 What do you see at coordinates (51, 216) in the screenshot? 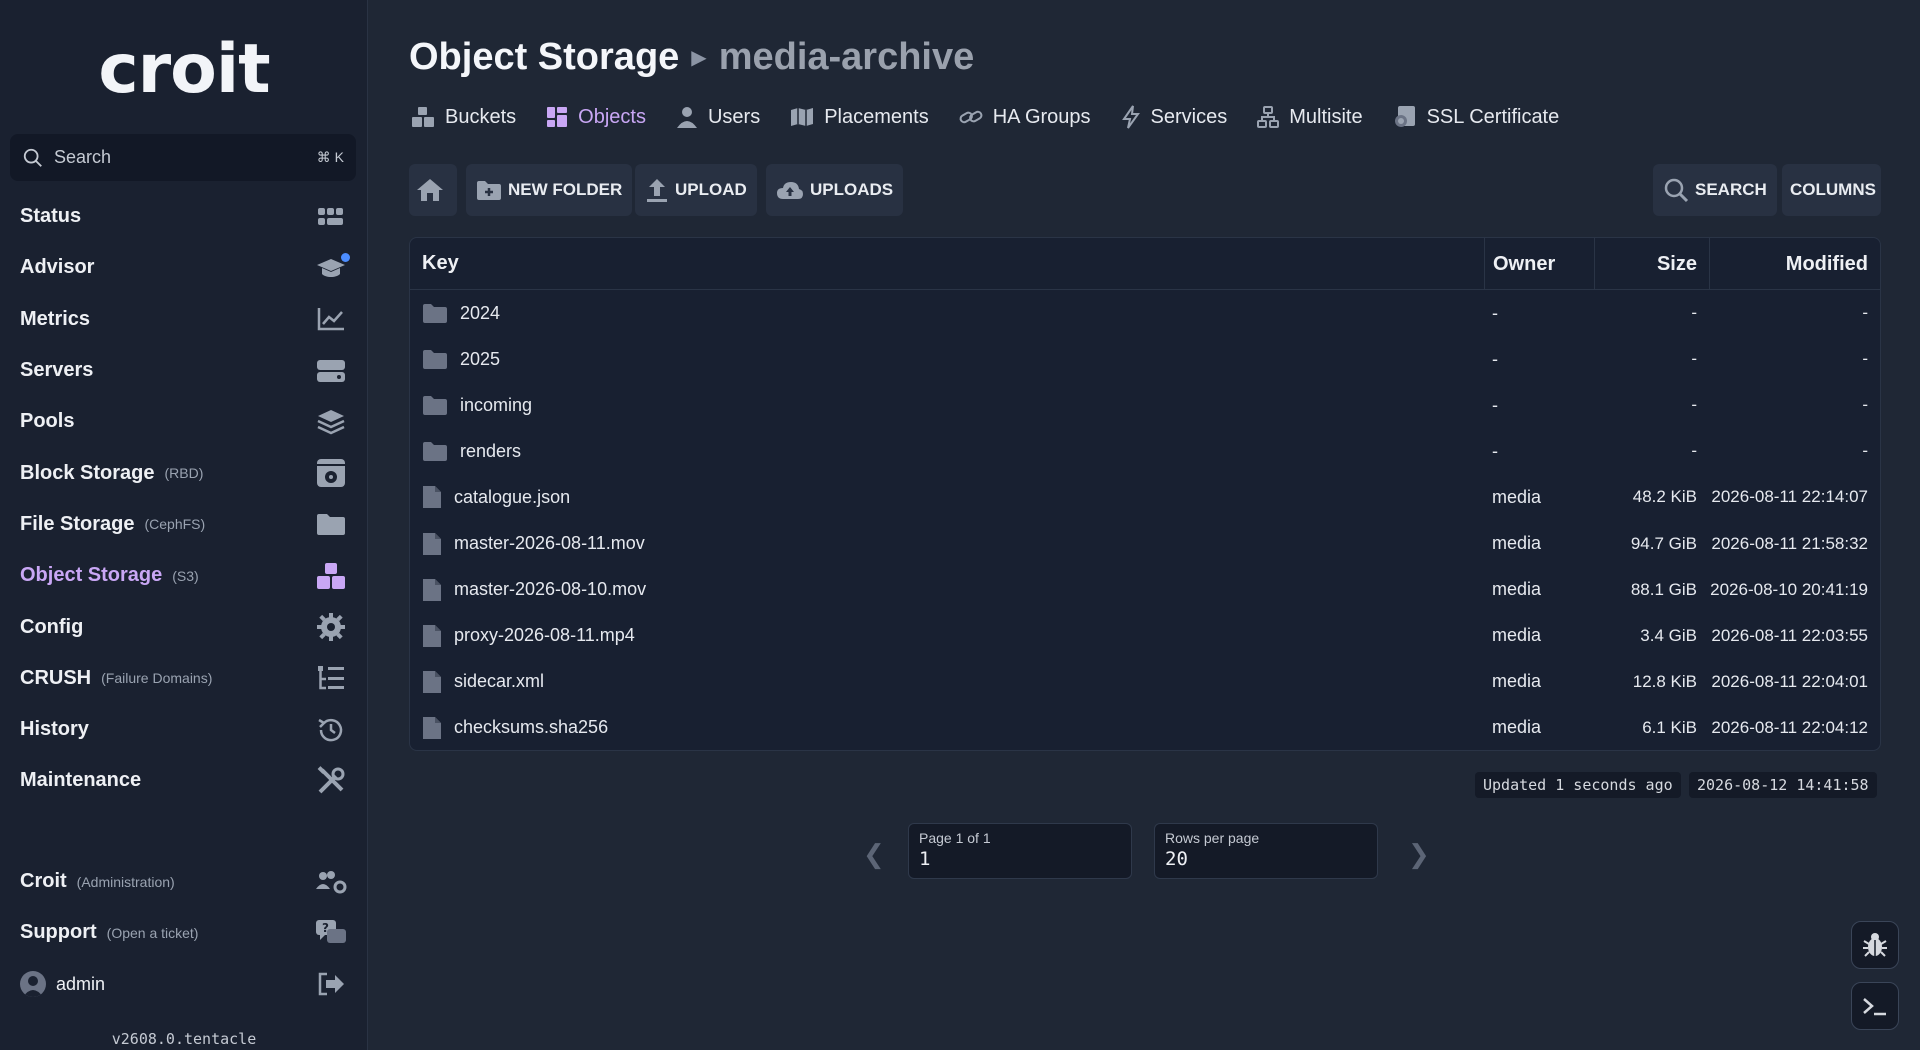
I see `sidebar-item-label: Status` at bounding box center [51, 216].